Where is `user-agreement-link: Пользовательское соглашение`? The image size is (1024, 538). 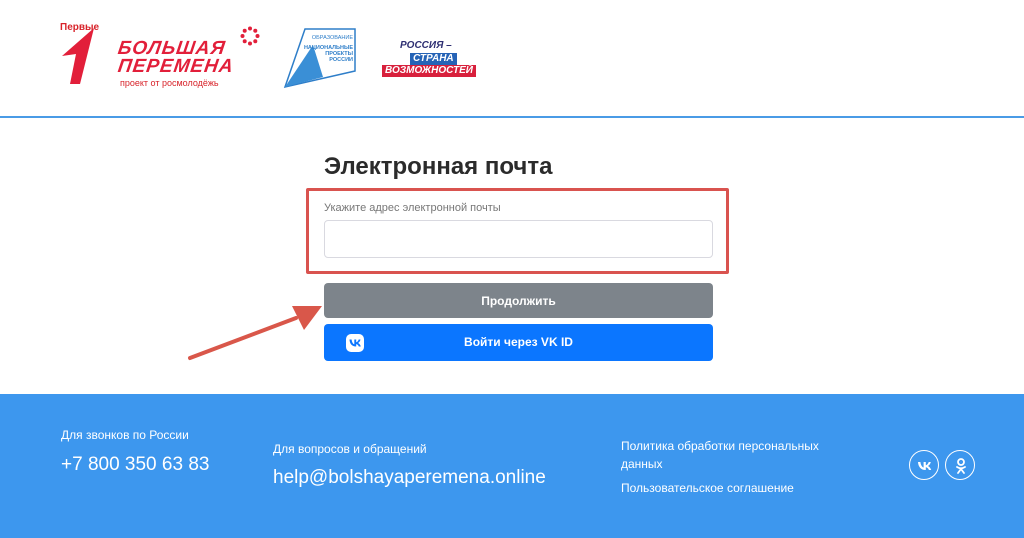
user-agreement-link: Пользовательское соглашение is located at coordinates (707, 488).